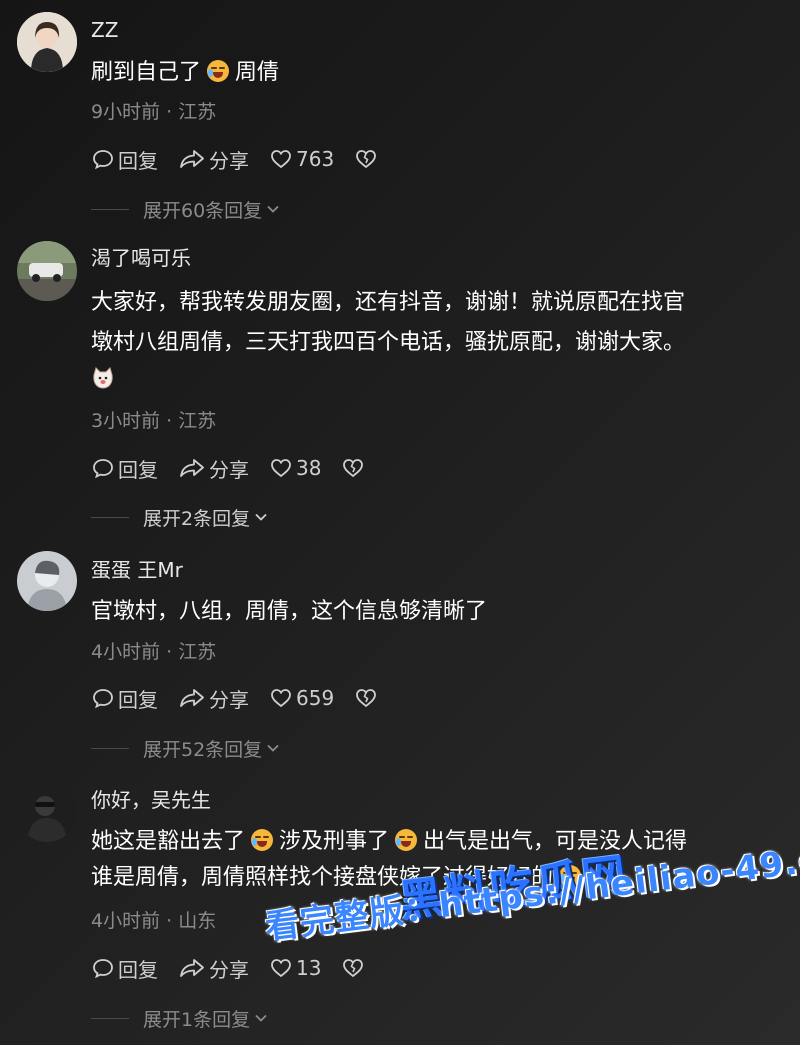  I want to click on comment-text-part: 涉及刑事了, so click(334, 841).